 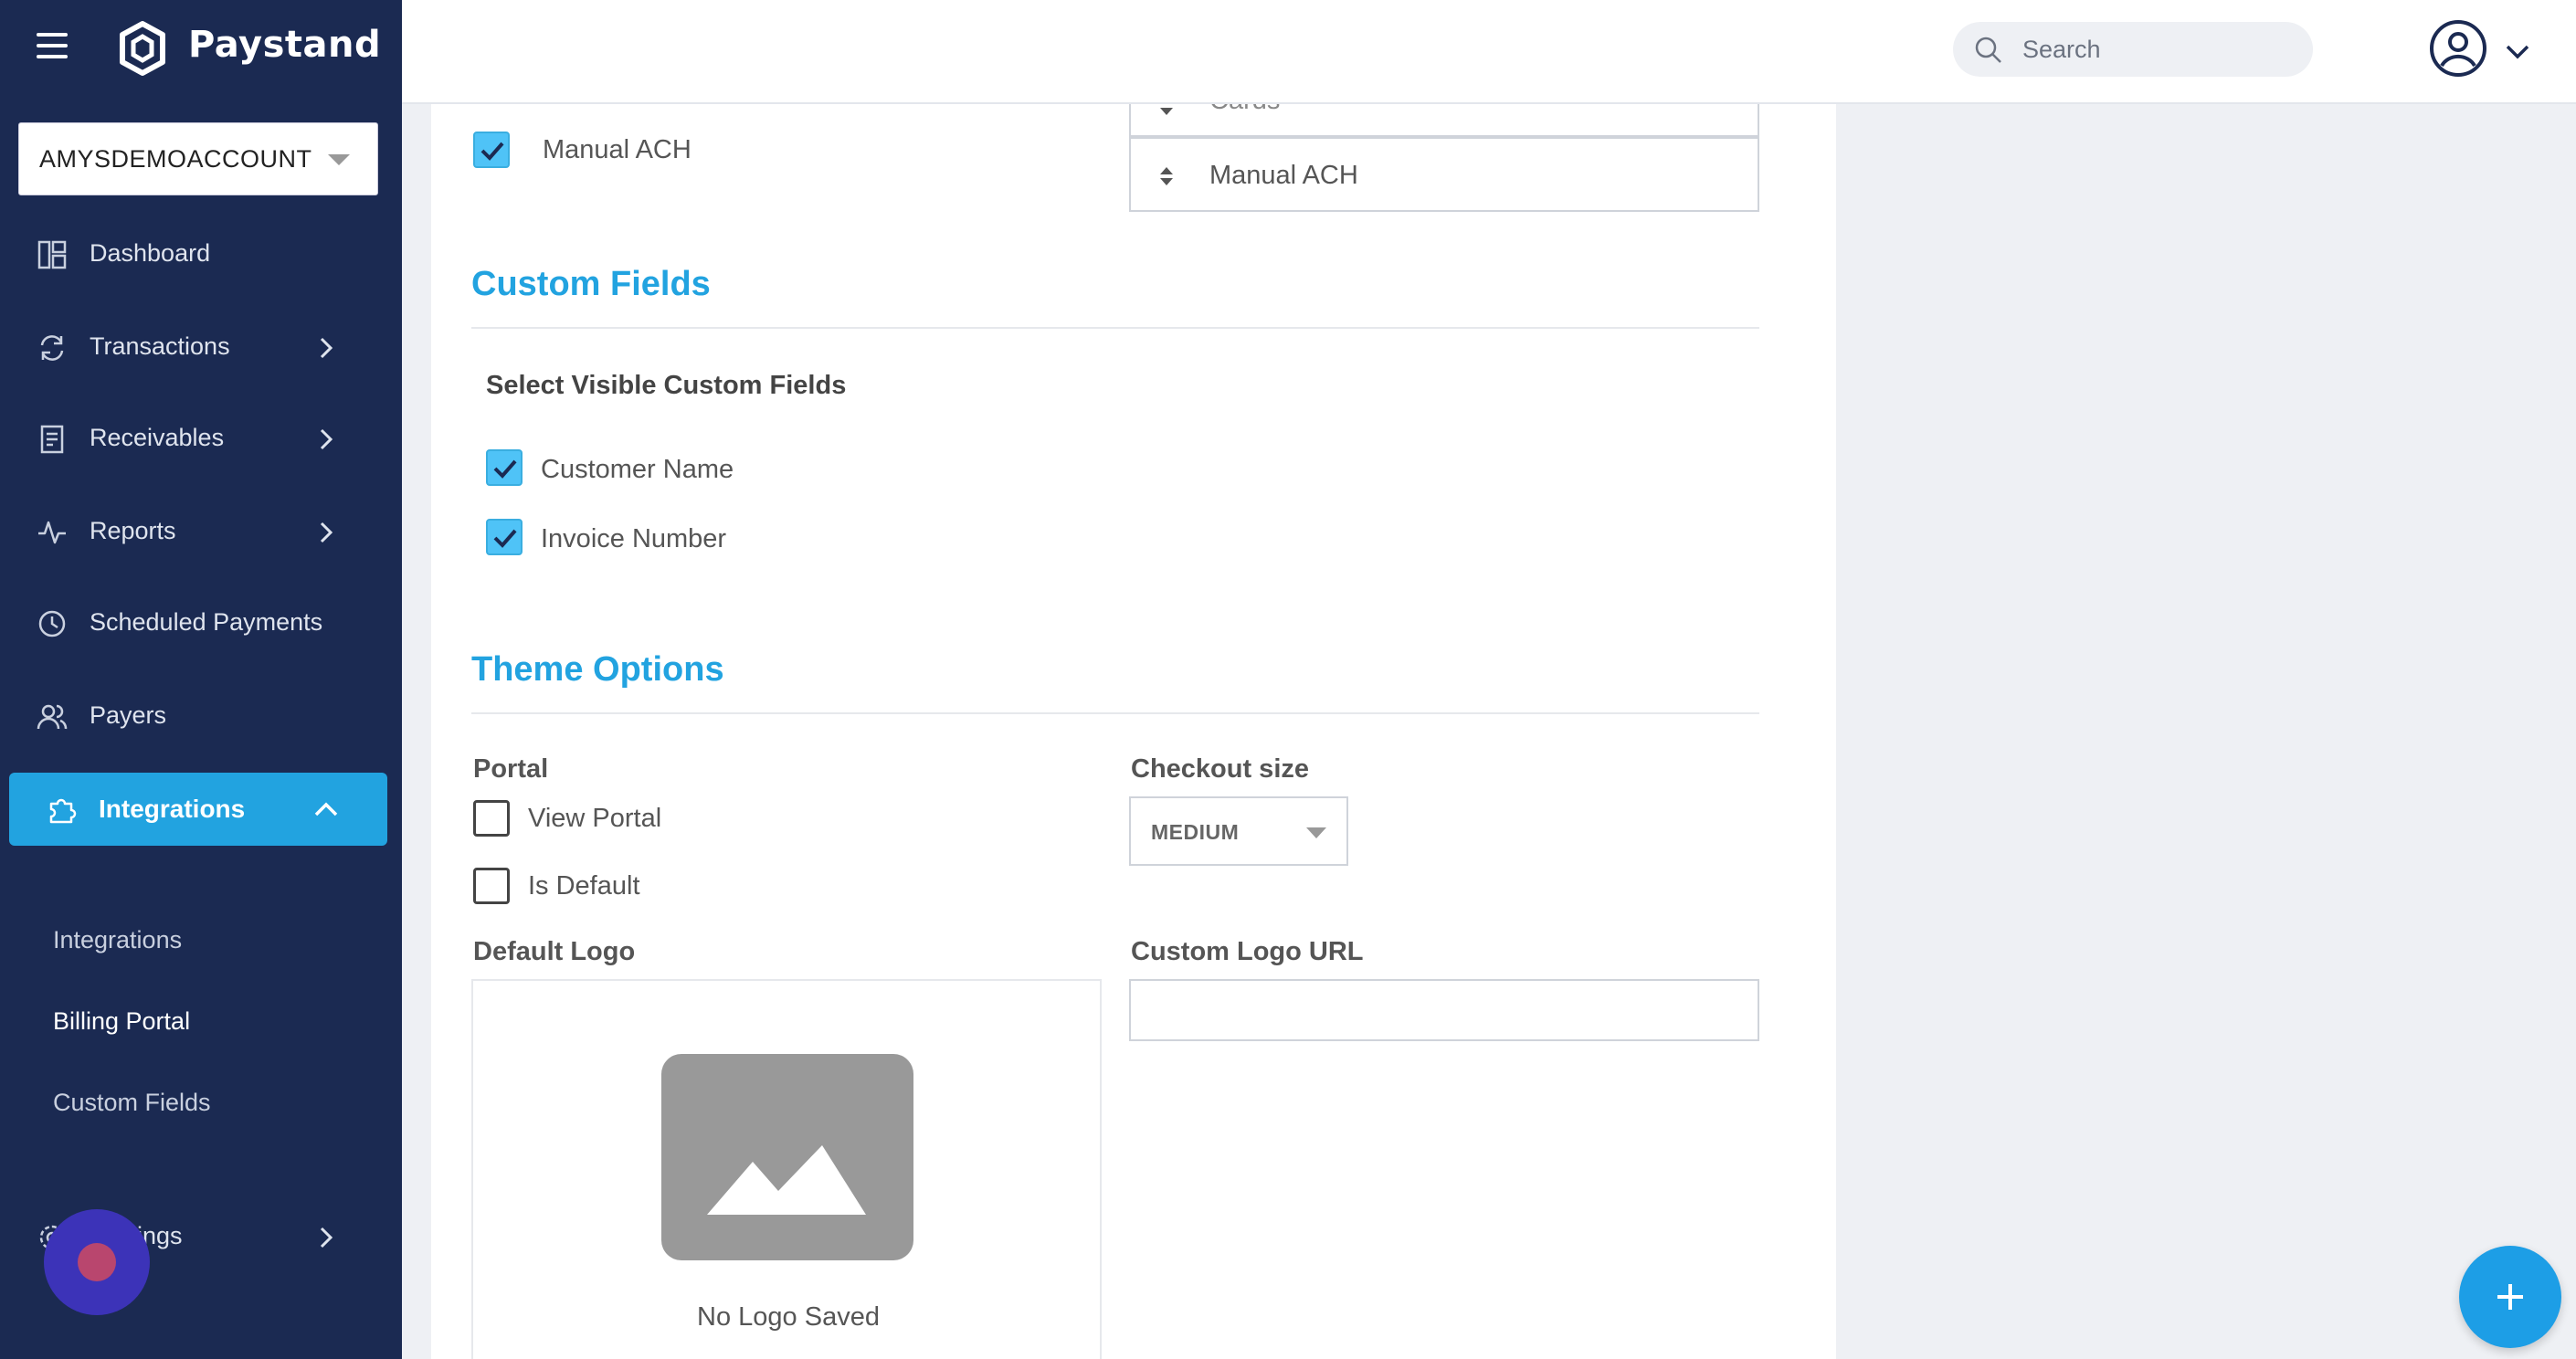 I want to click on hamburger-menu-icon, so click(x=52, y=45).